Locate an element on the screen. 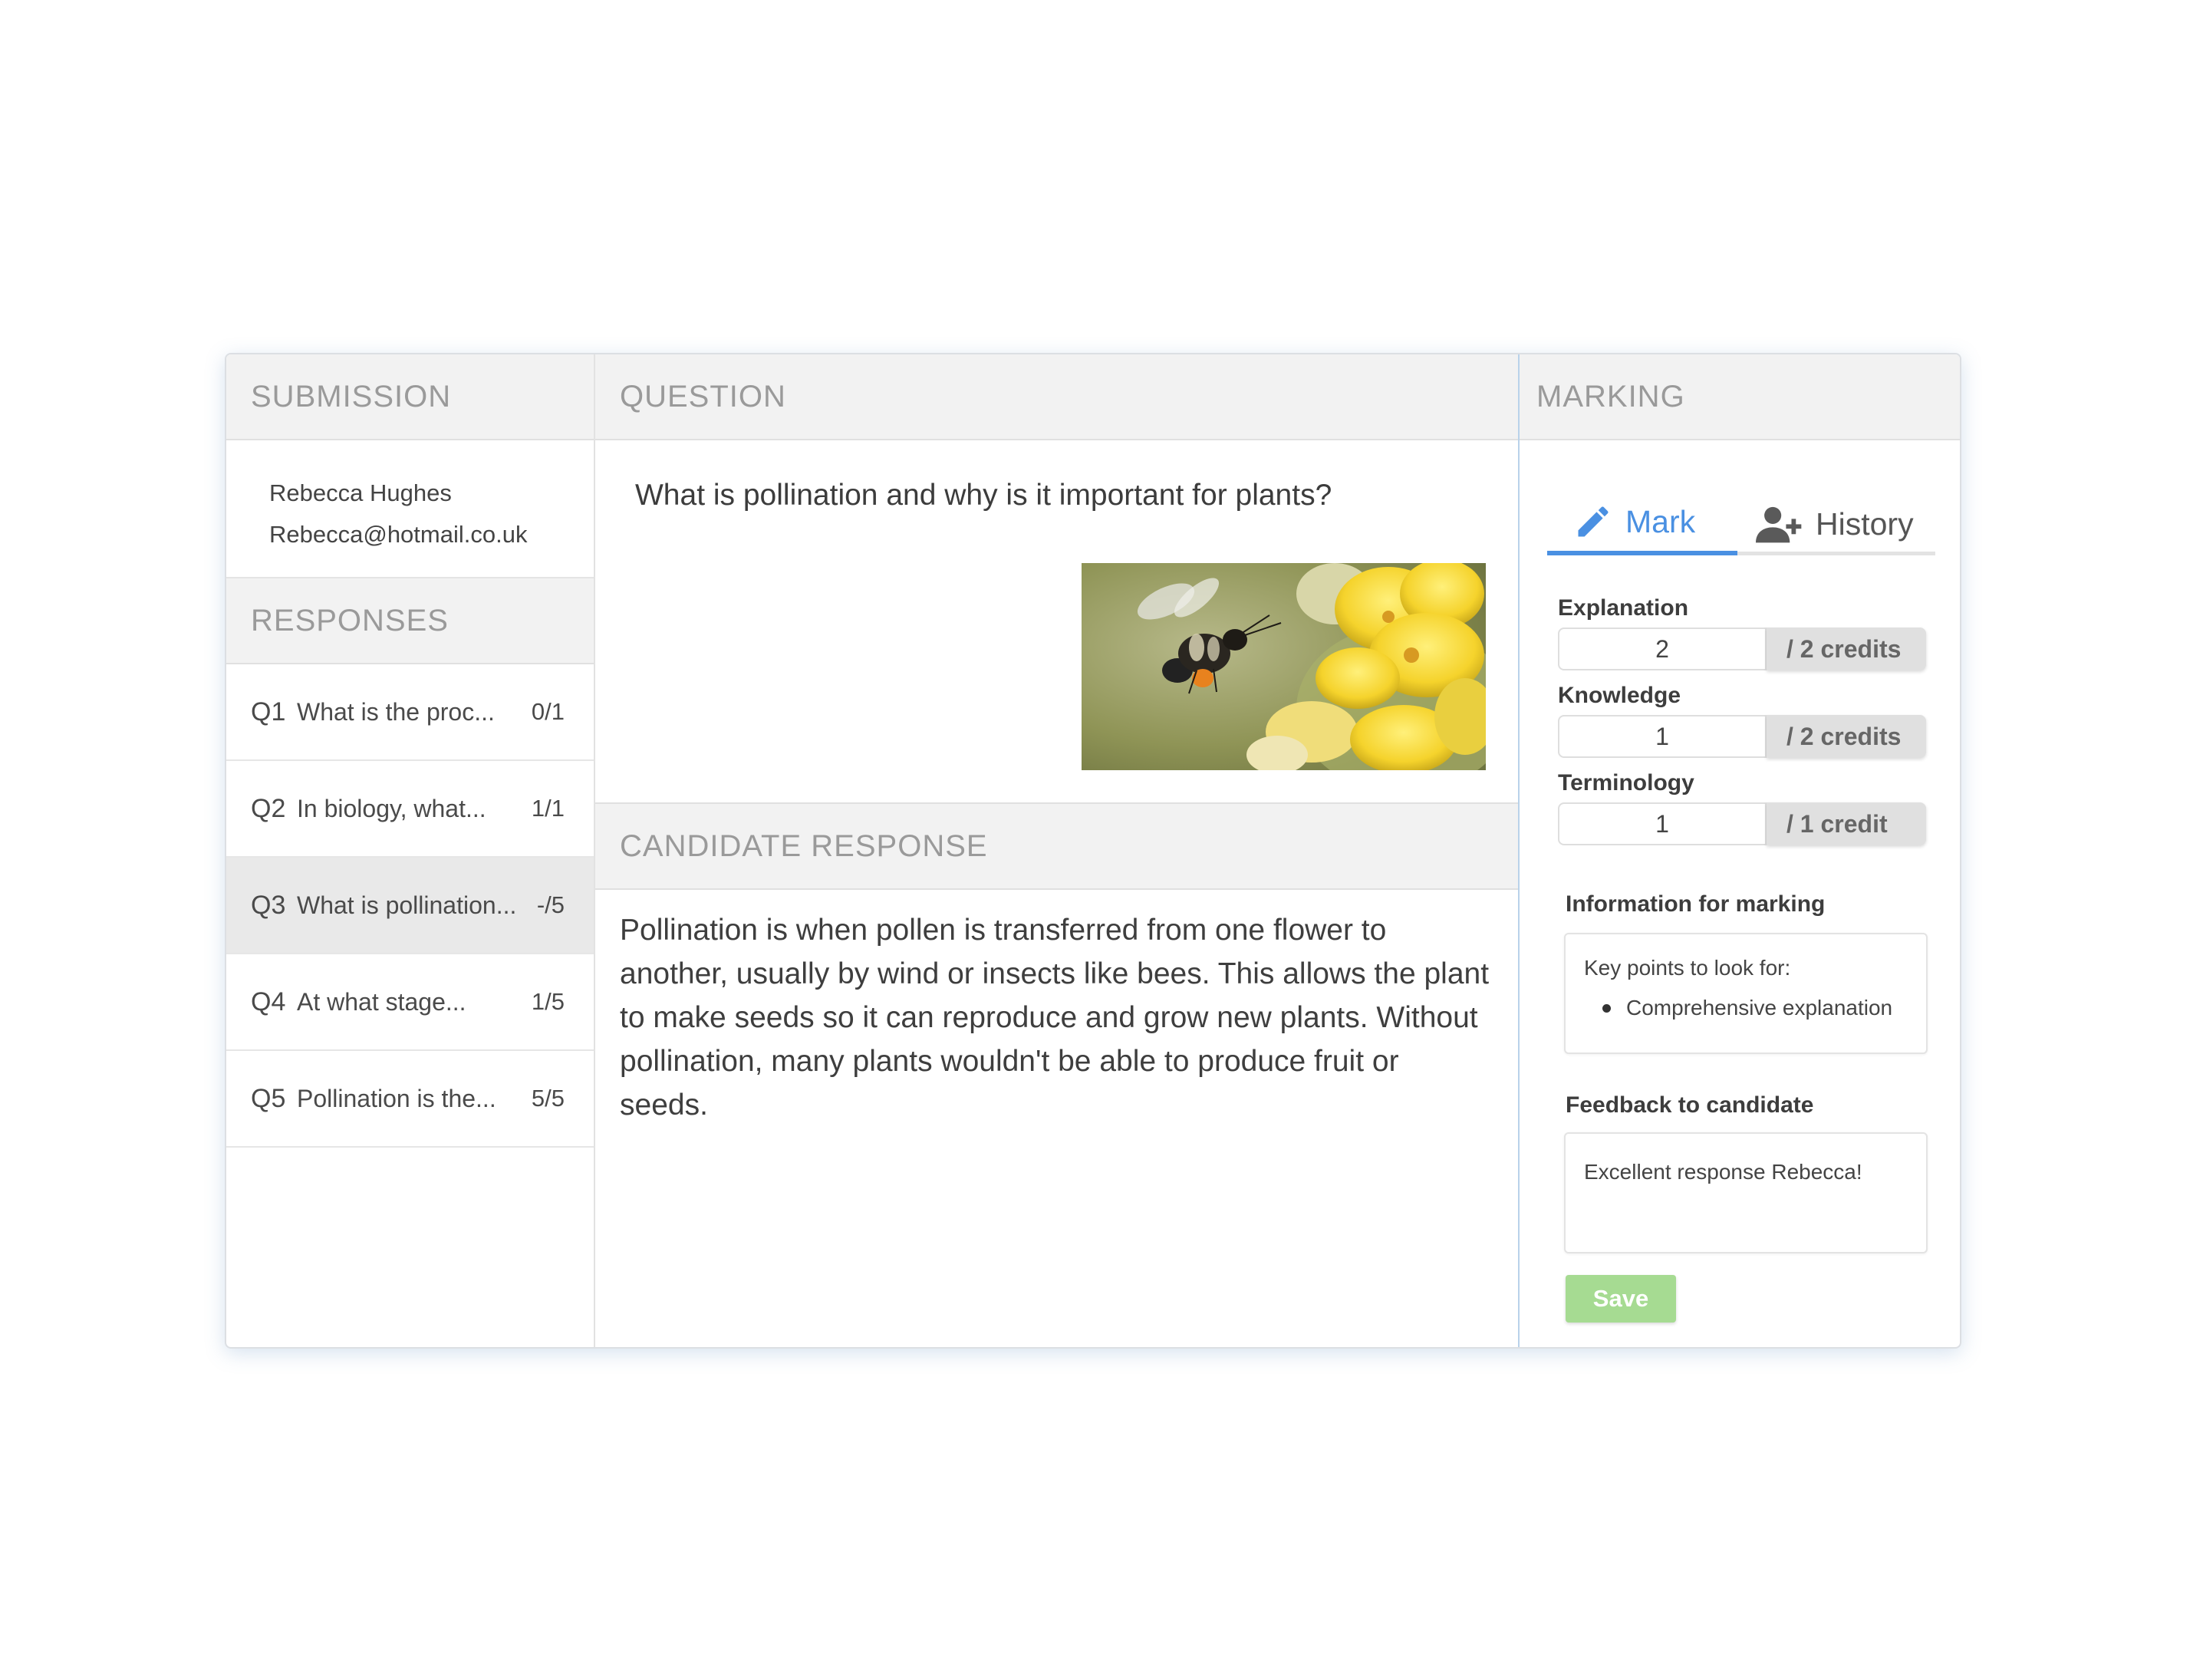 Image resolution: width=2203 pixels, height=1680 pixels. feedback-label: Feedback to candidate is located at coordinates (1690, 1105).